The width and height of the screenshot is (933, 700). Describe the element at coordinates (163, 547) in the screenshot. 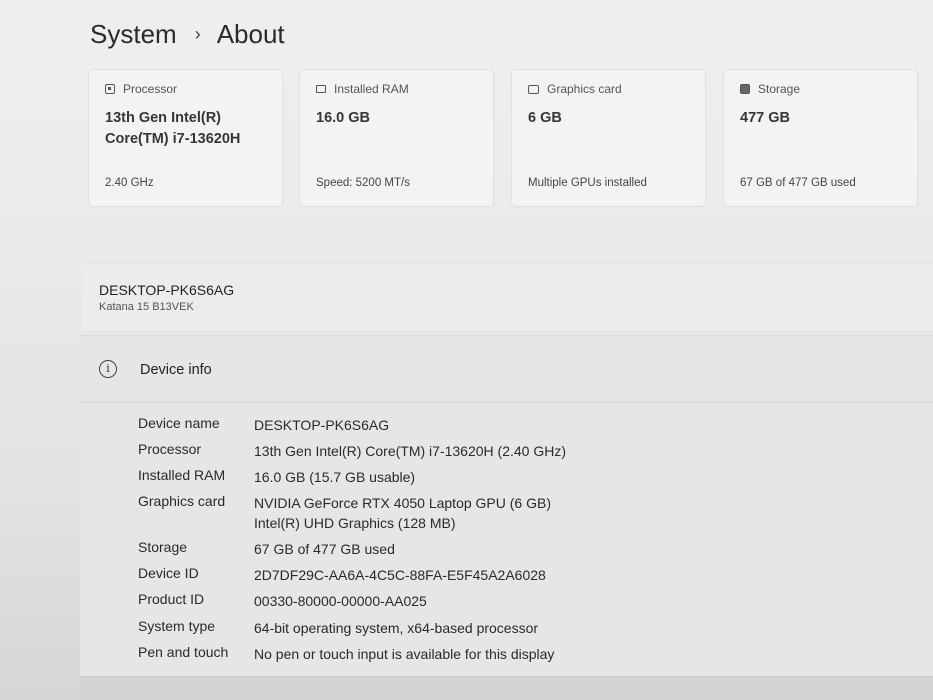

I see `spec-label: Storage` at that location.